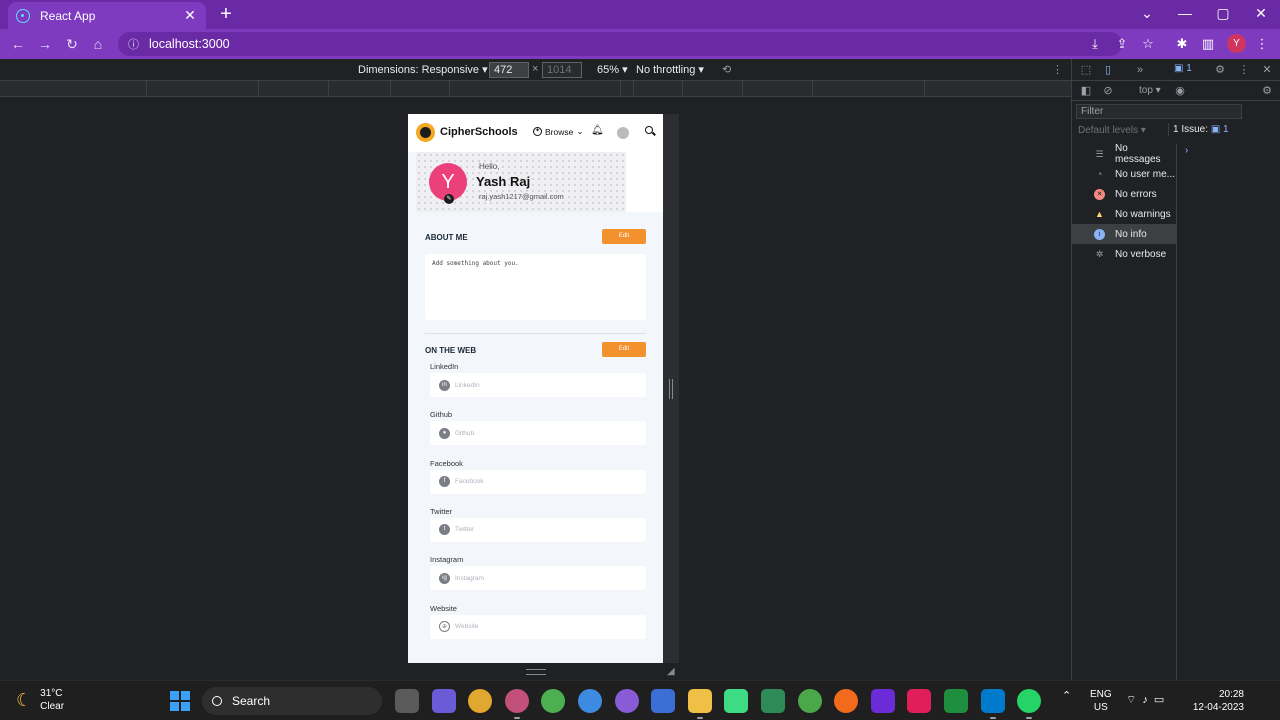  What do you see at coordinates (1057, 69) in the screenshot?
I see `device-more-icon: ⋮` at bounding box center [1057, 69].